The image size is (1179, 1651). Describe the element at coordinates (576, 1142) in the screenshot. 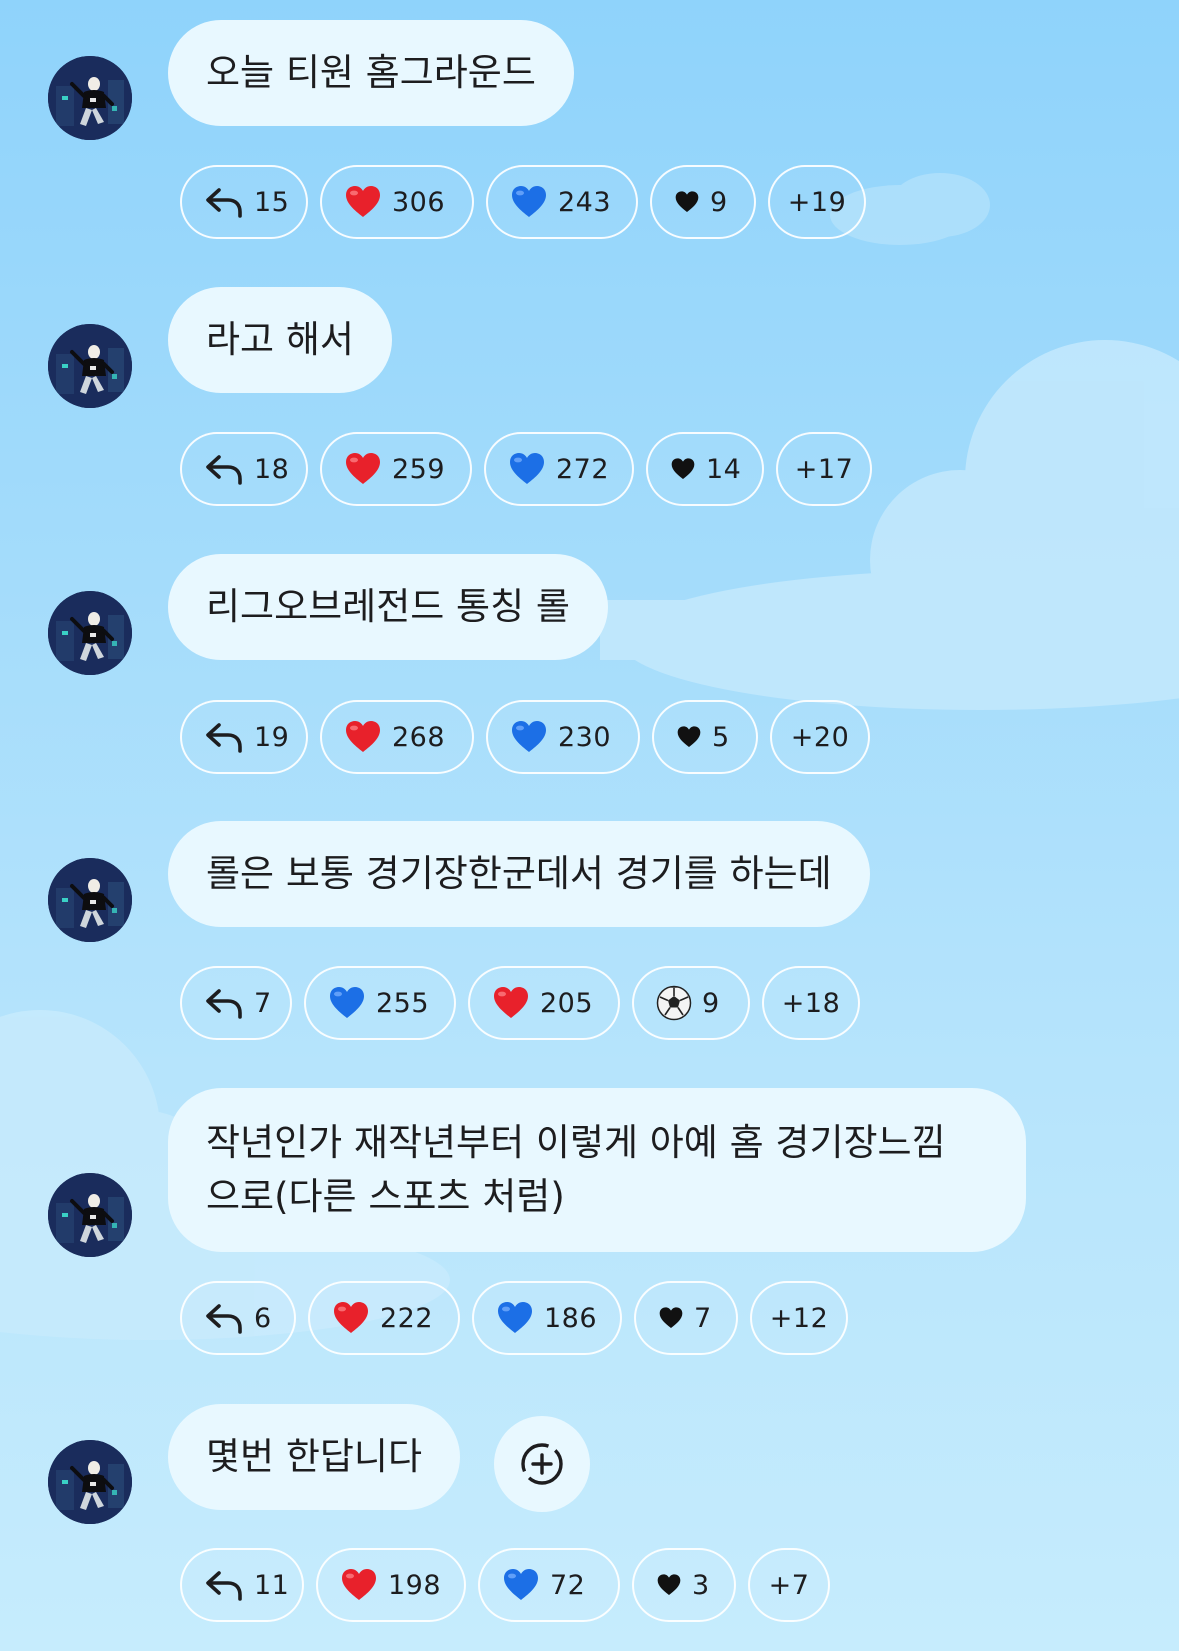

I see `message-text-line: 작년인가 재작년부터 이렇게 아예 홈 경기장느낌` at that location.